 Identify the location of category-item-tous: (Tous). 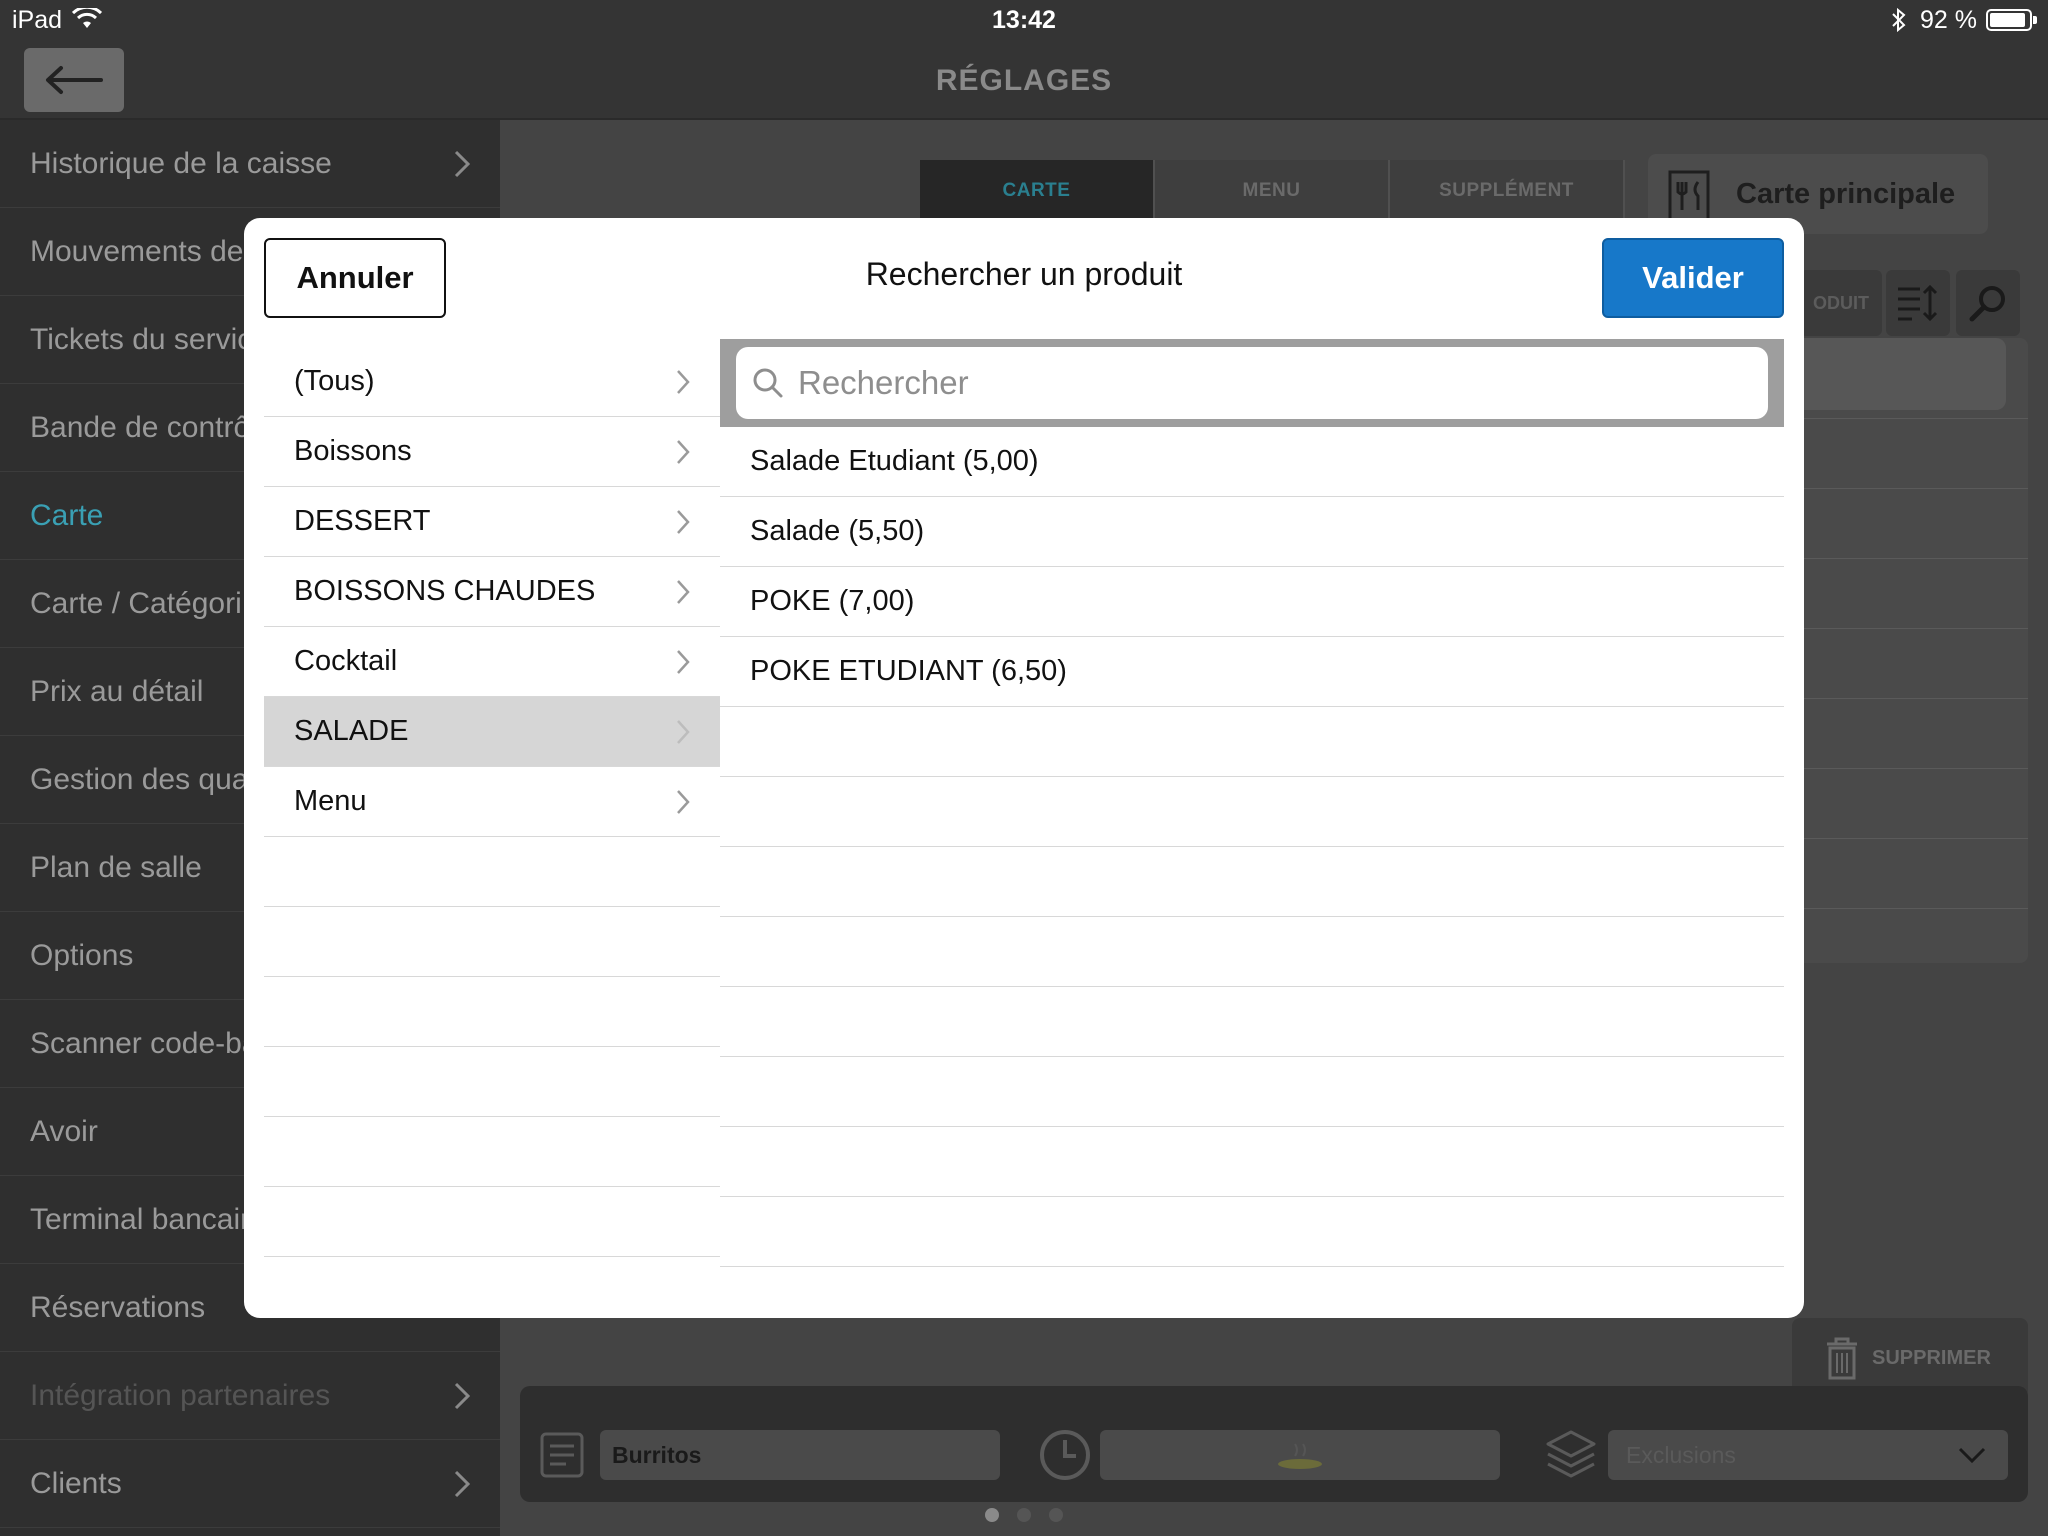
(492, 382).